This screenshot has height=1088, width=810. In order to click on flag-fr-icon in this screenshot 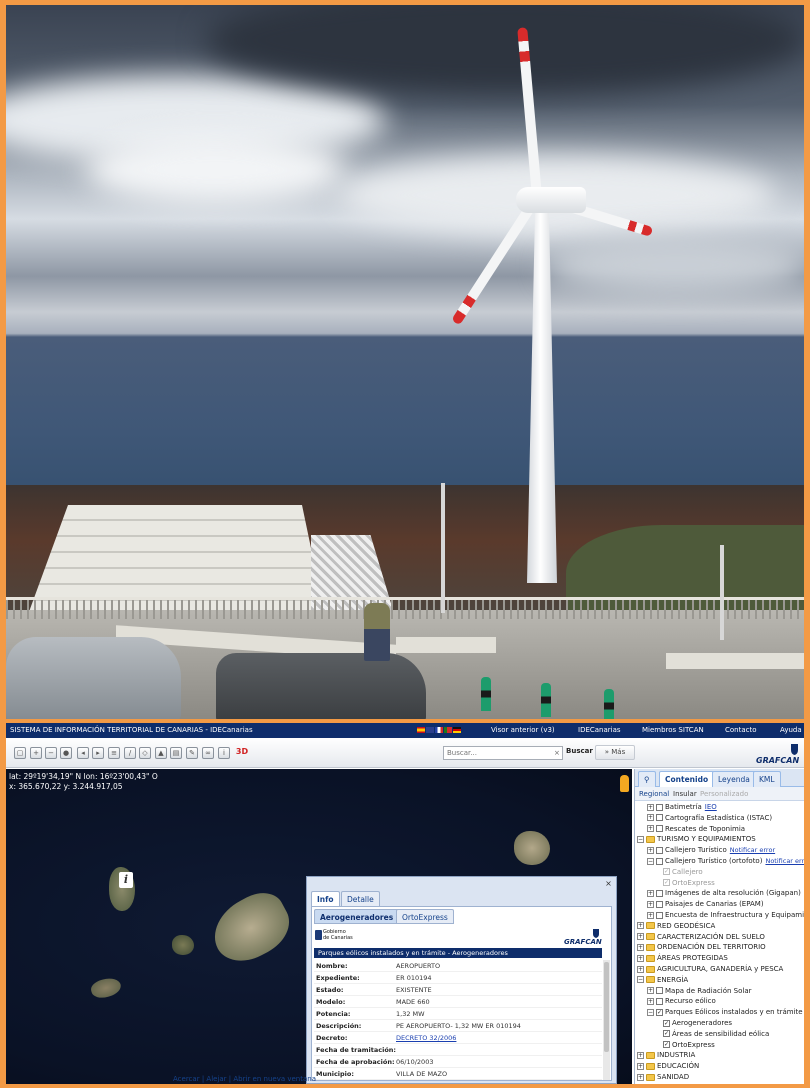, I will do `click(439, 730)`.